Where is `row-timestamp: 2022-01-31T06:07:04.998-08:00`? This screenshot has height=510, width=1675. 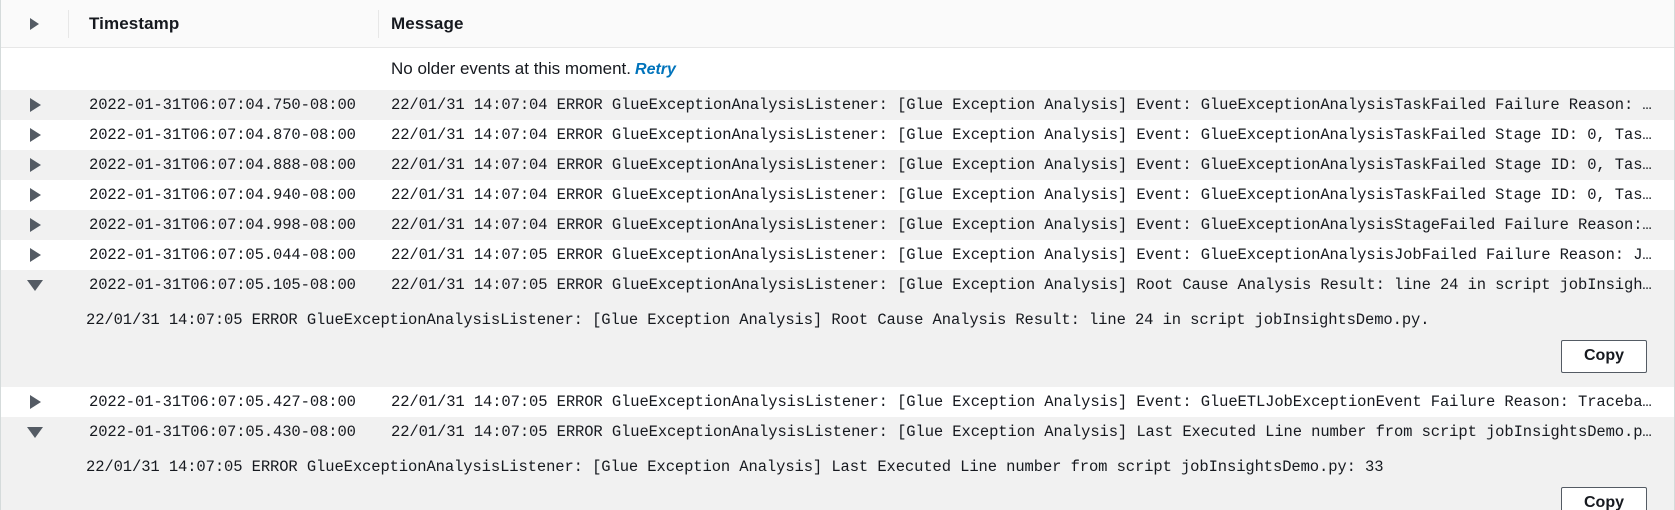
row-timestamp: 2022-01-31T06:07:04.998-08:00 is located at coordinates (222, 225).